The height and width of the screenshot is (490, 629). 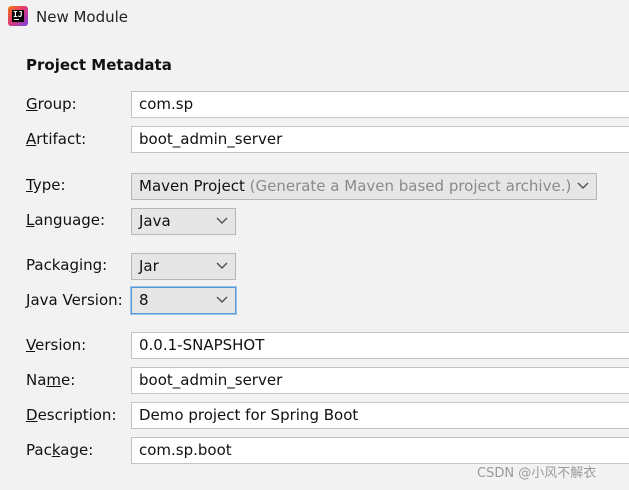 What do you see at coordinates (192, 186) in the screenshot?
I see `type-select-value: Maven Project` at bounding box center [192, 186].